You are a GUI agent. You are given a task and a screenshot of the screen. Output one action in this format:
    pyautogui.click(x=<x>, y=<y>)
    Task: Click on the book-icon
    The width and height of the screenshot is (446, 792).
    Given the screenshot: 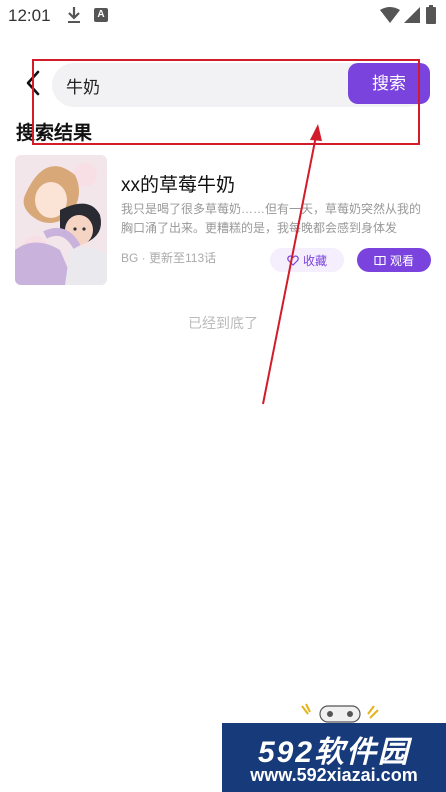 What is the action you would take?
    pyautogui.click(x=380, y=260)
    